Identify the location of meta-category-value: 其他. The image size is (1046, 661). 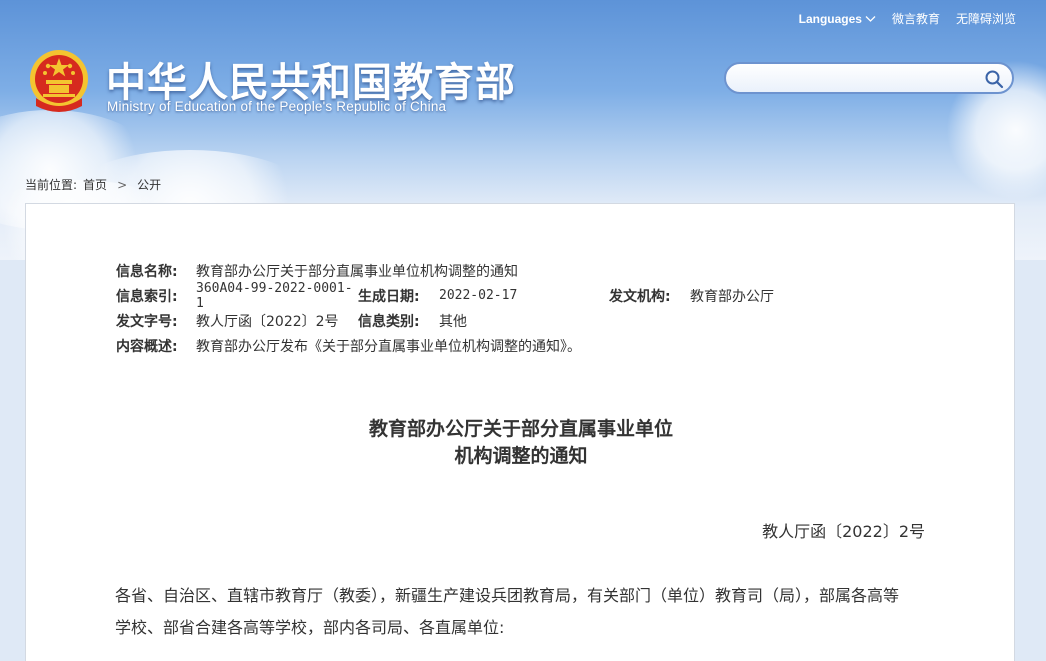
(453, 321).